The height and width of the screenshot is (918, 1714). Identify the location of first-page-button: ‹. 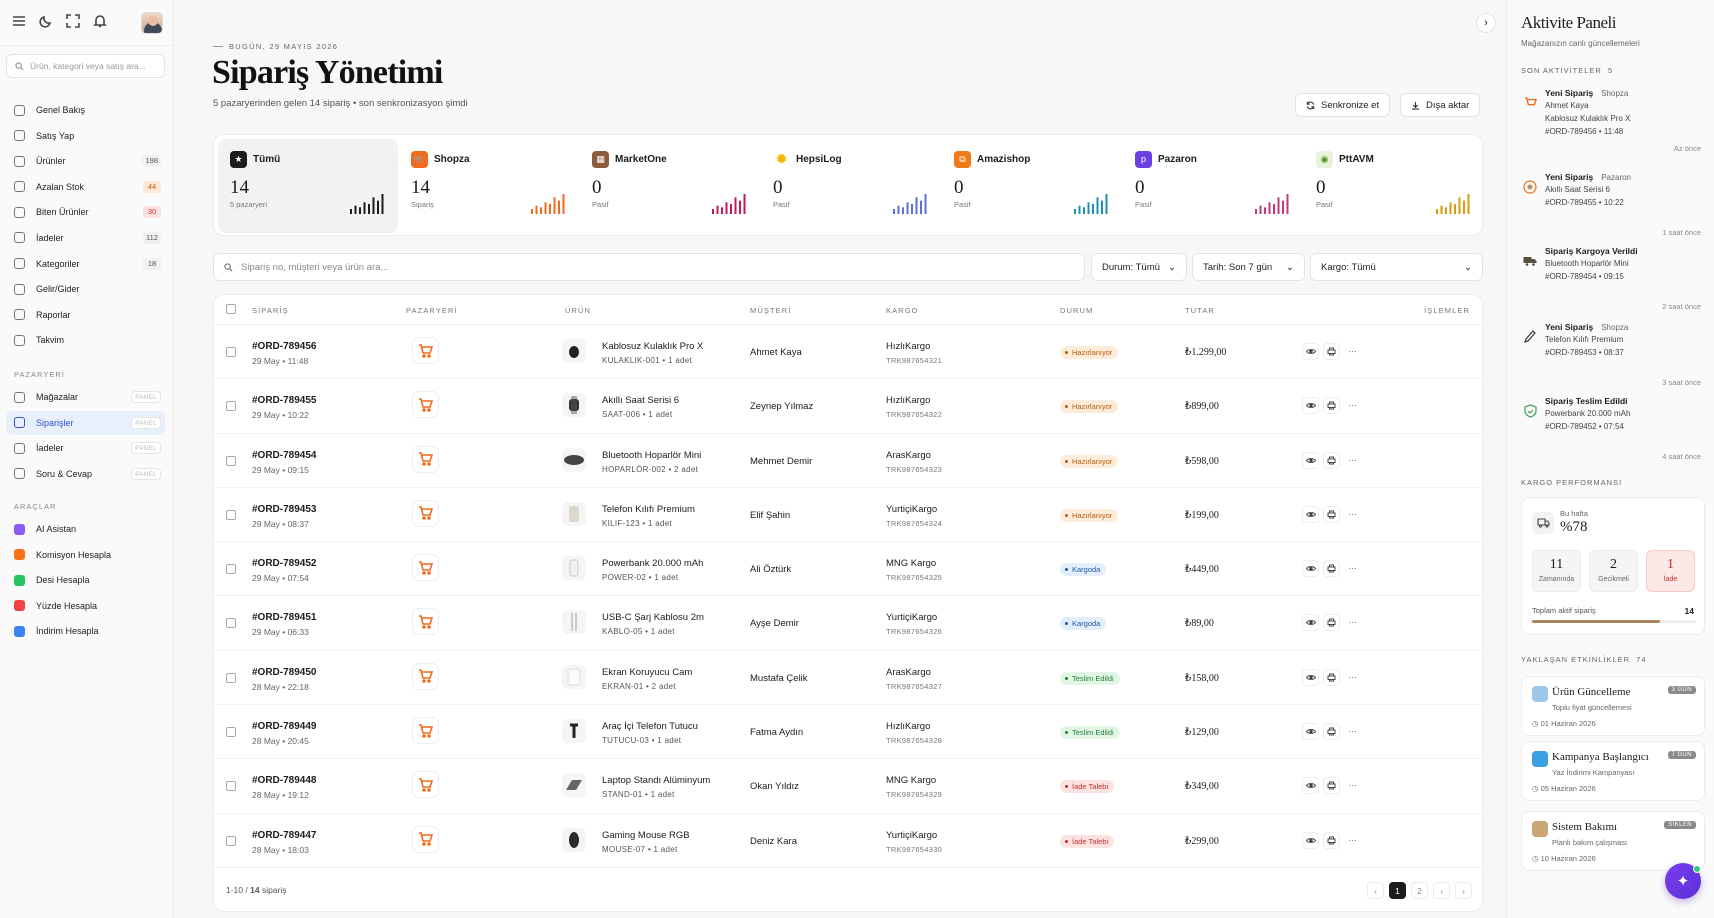
(1375, 890).